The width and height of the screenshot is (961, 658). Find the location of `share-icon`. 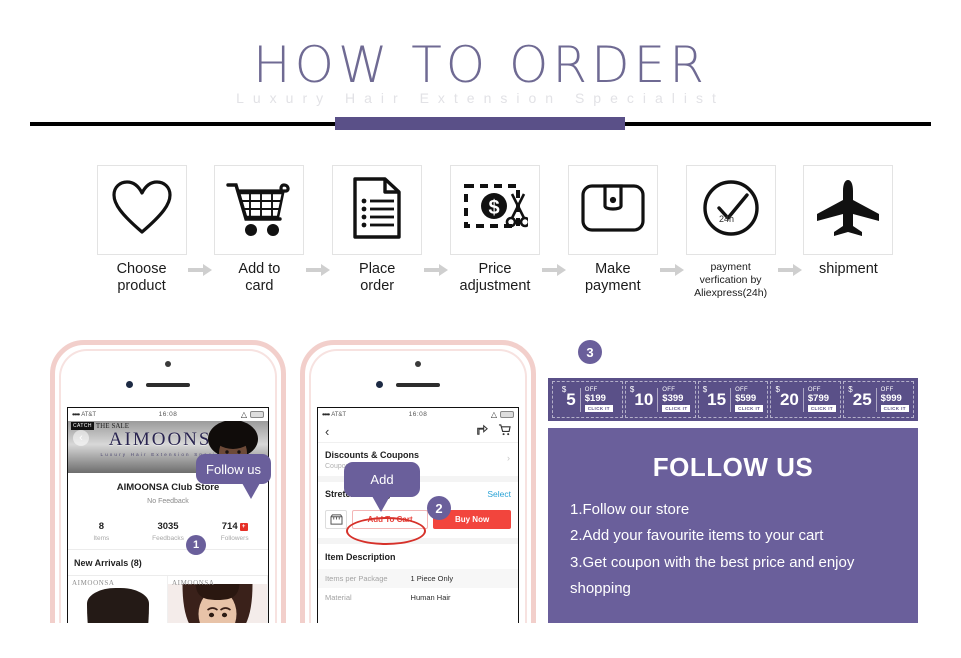

share-icon is located at coordinates (482, 432).